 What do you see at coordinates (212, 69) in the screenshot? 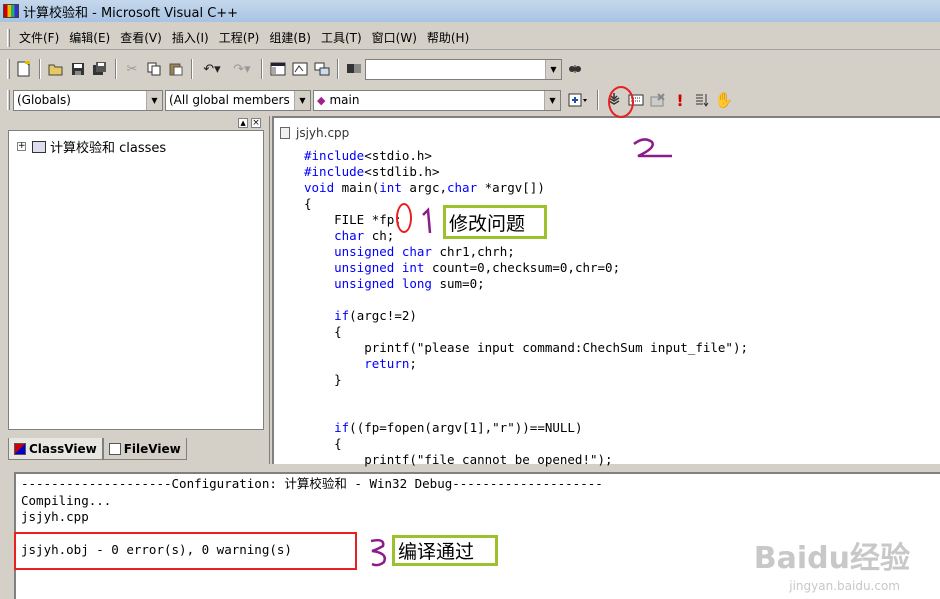
I see `undo-icon: ↶▾` at bounding box center [212, 69].